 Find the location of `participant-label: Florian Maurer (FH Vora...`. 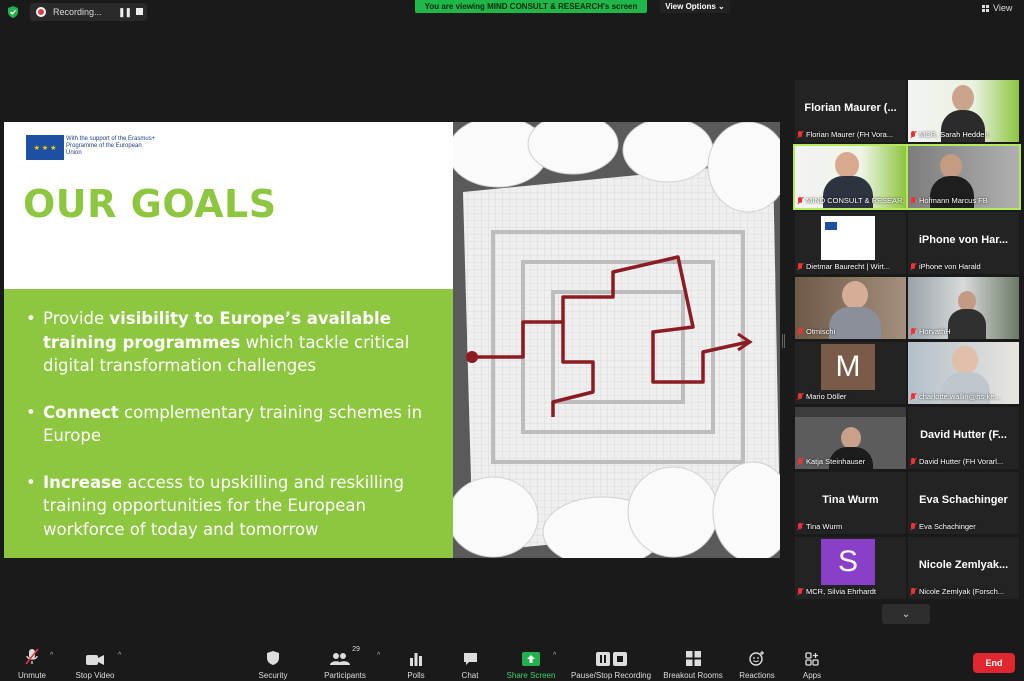

participant-label: Florian Maurer (FH Vora... is located at coordinates (850, 134).